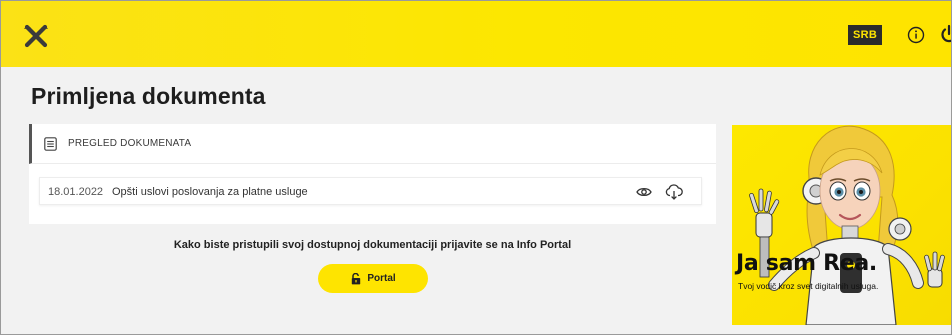 This screenshot has height=335, width=952. Describe the element at coordinates (847, 225) in the screenshot. I see `rea-robot-illustration` at that location.